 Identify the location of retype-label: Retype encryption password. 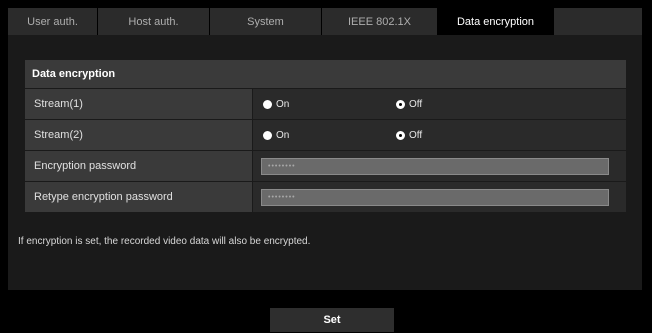
(139, 197).